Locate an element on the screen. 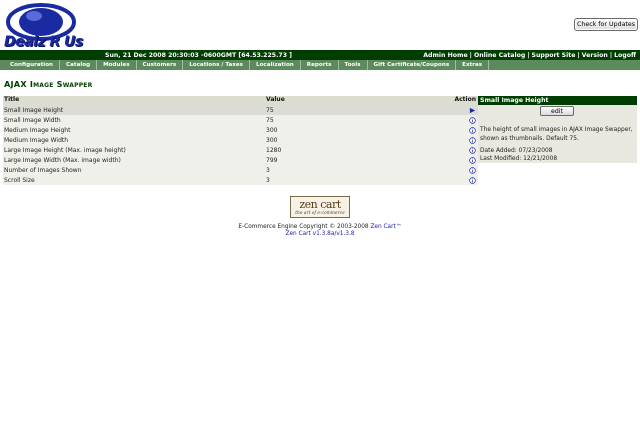  row-value: 1280 is located at coordinates (274, 150).